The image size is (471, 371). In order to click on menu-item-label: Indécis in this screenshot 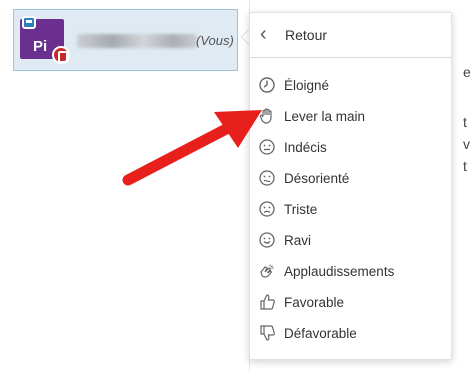, I will do `click(305, 147)`.